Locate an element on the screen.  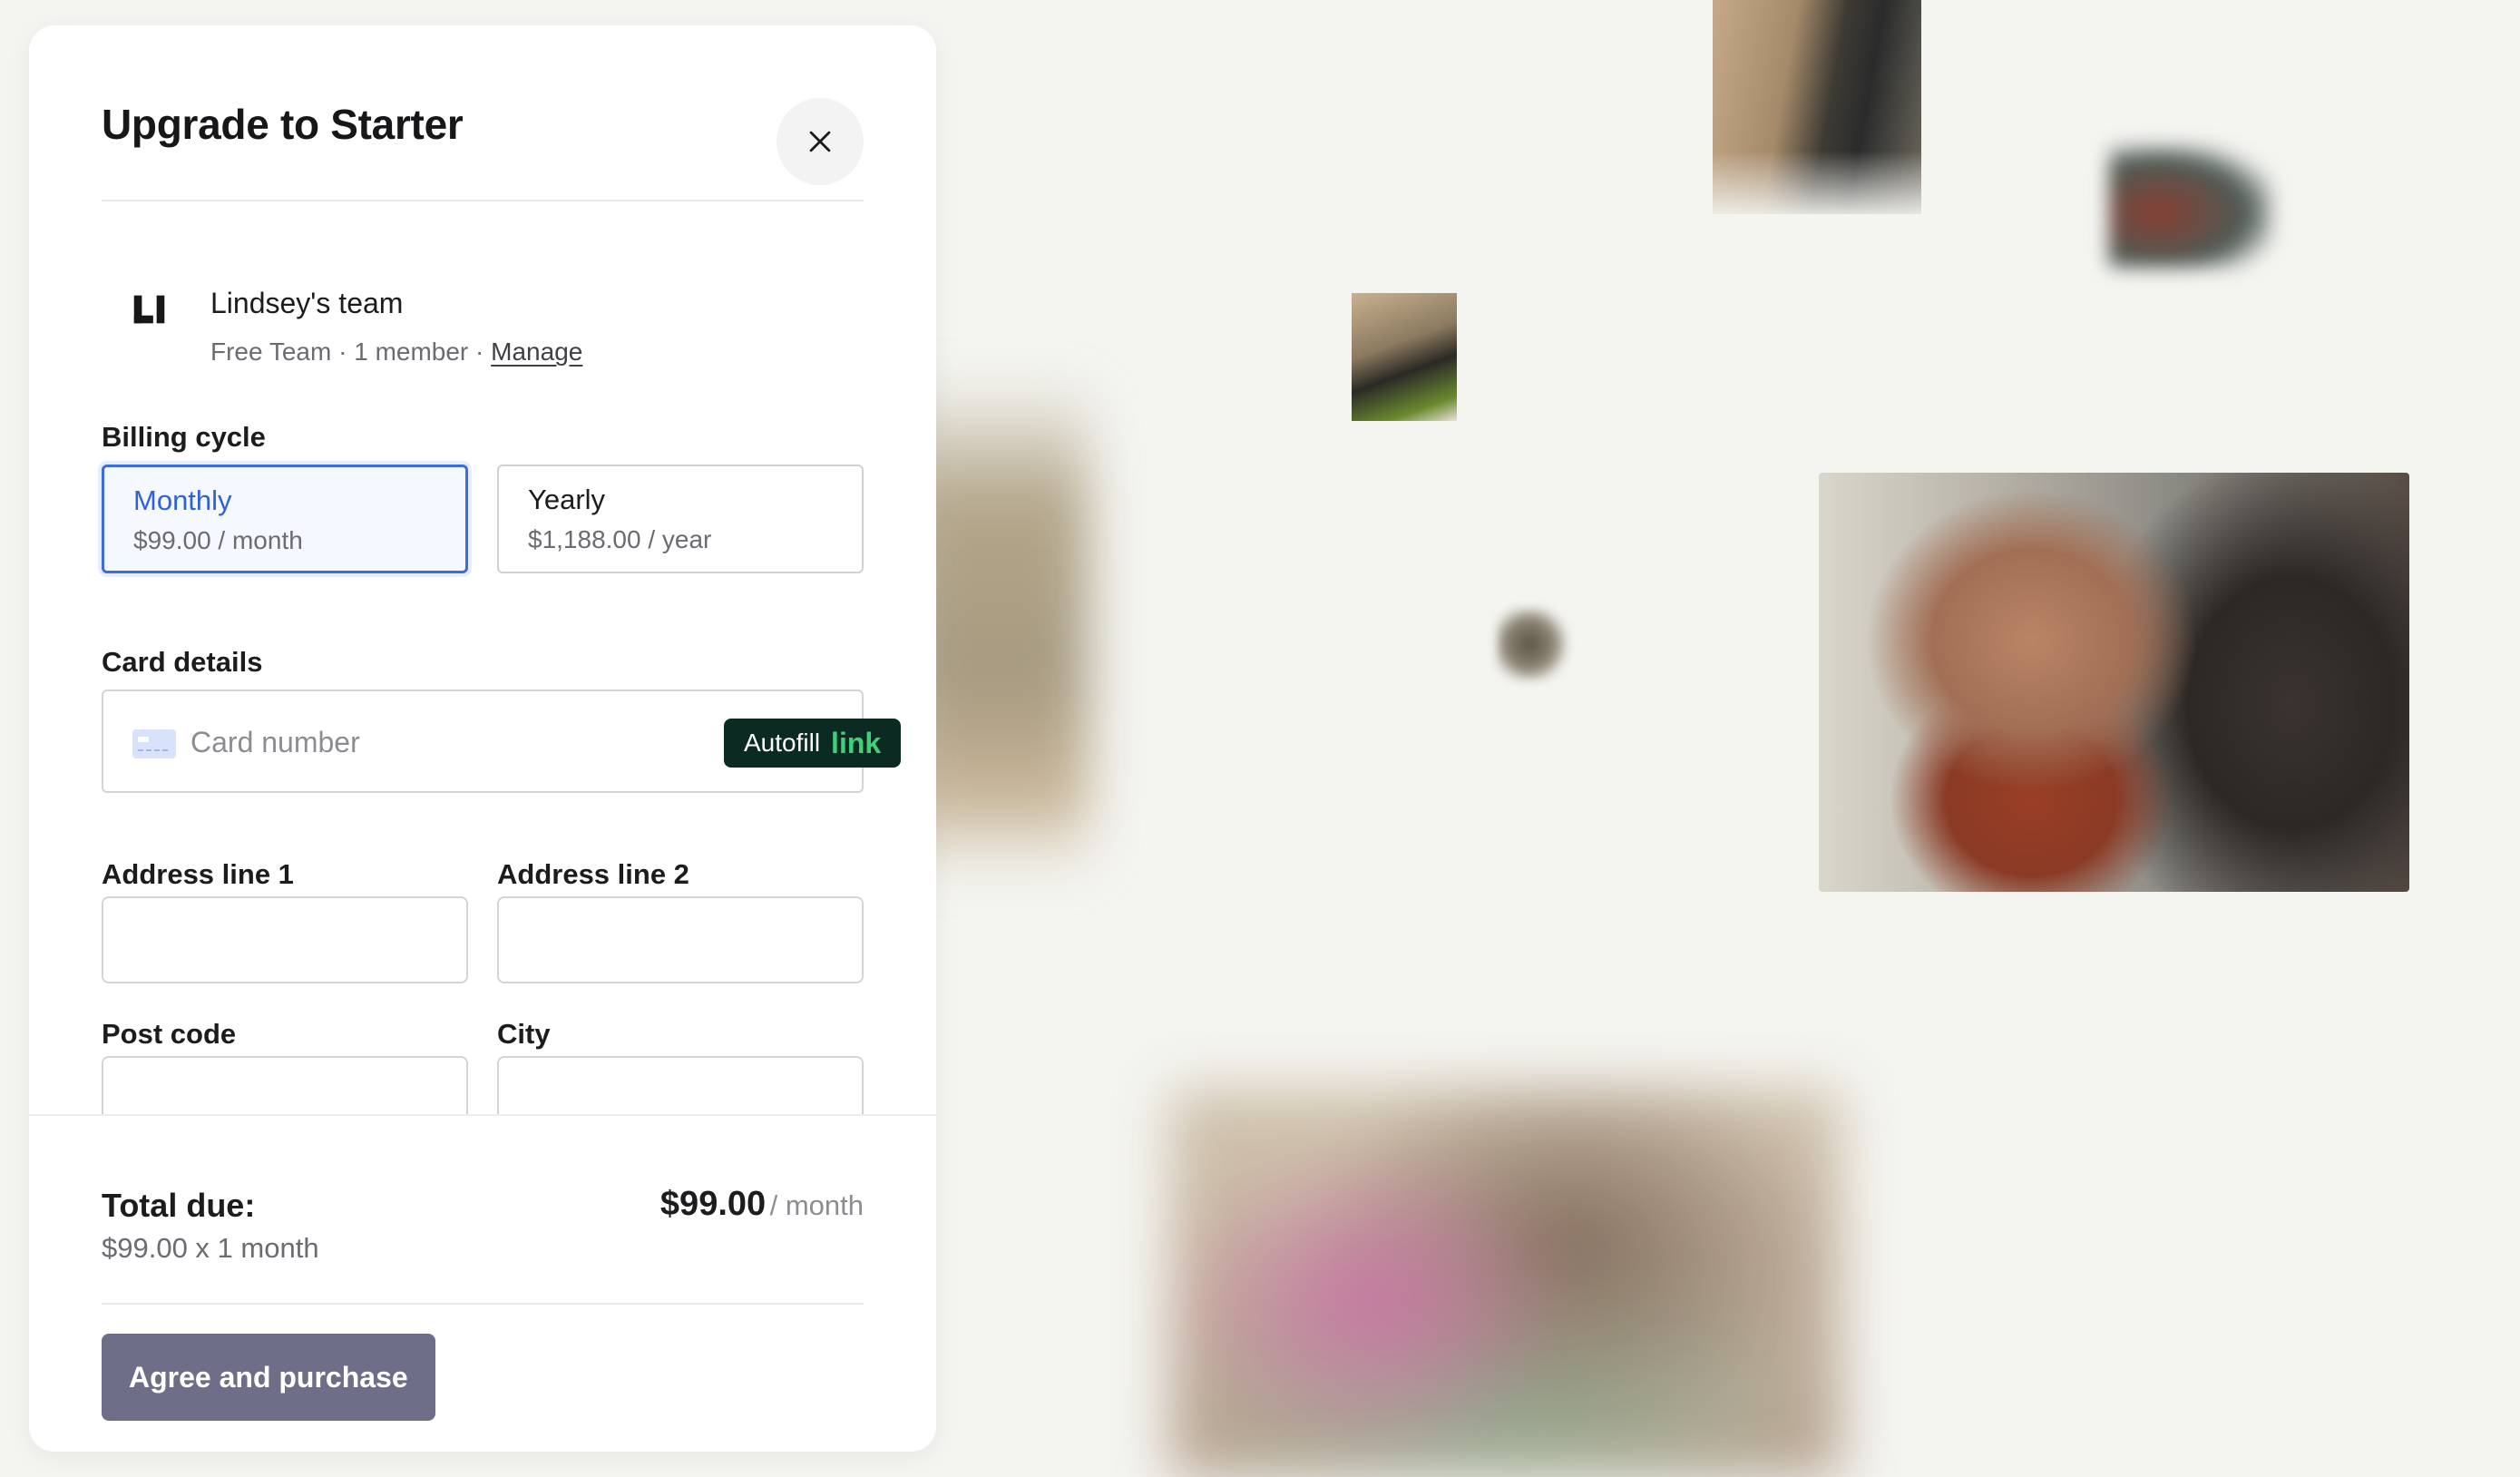
address-line1-input is located at coordinates (284, 940).